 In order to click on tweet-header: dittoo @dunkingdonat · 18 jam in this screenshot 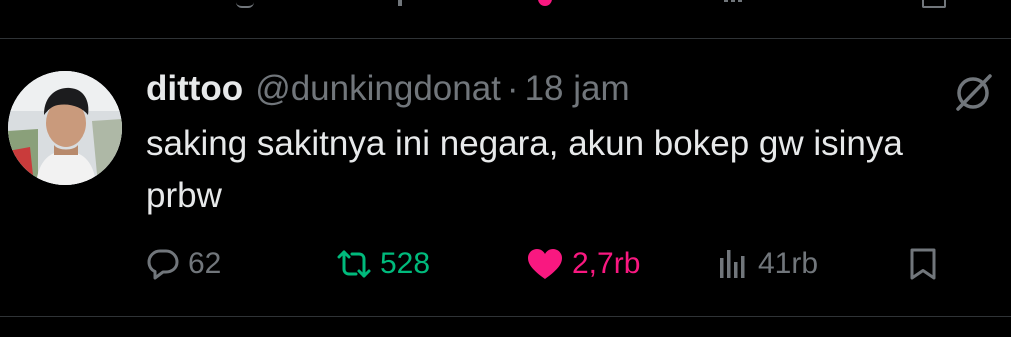, I will do `click(388, 89)`.